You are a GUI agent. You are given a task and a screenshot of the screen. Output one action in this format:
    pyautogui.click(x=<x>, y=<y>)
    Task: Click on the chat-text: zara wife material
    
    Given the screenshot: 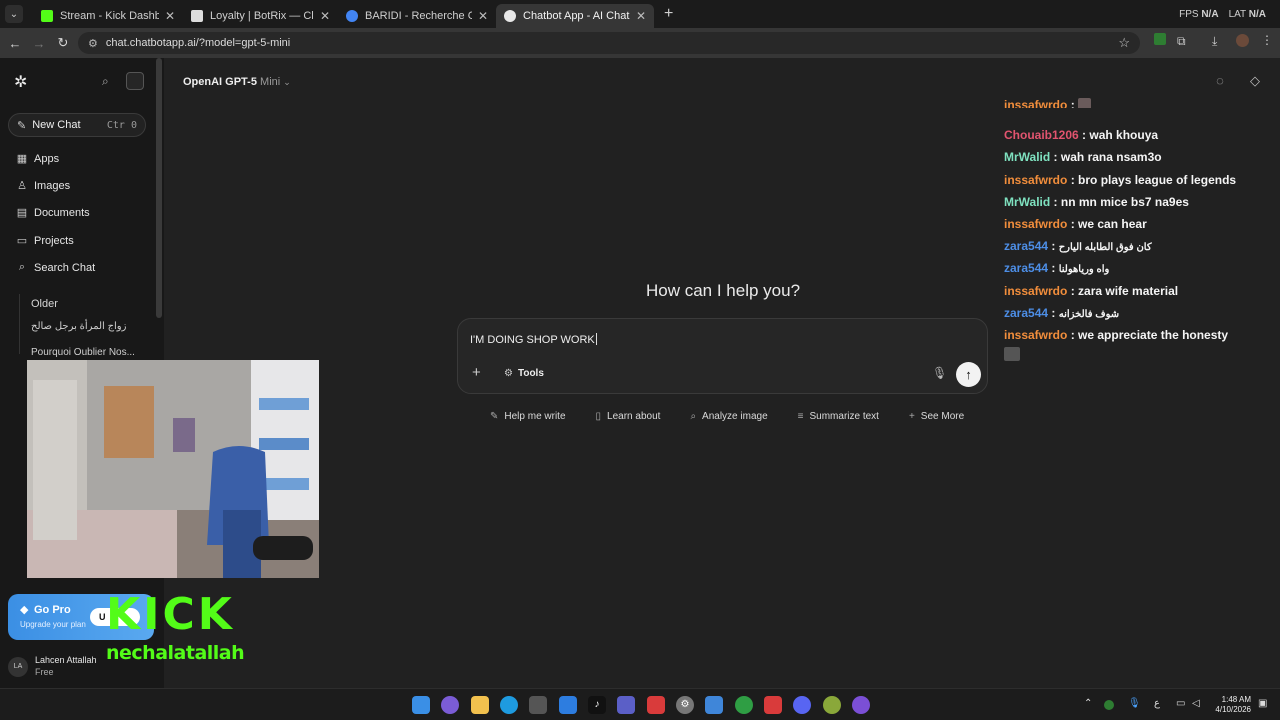 What is the action you would take?
    pyautogui.click(x=1128, y=291)
    